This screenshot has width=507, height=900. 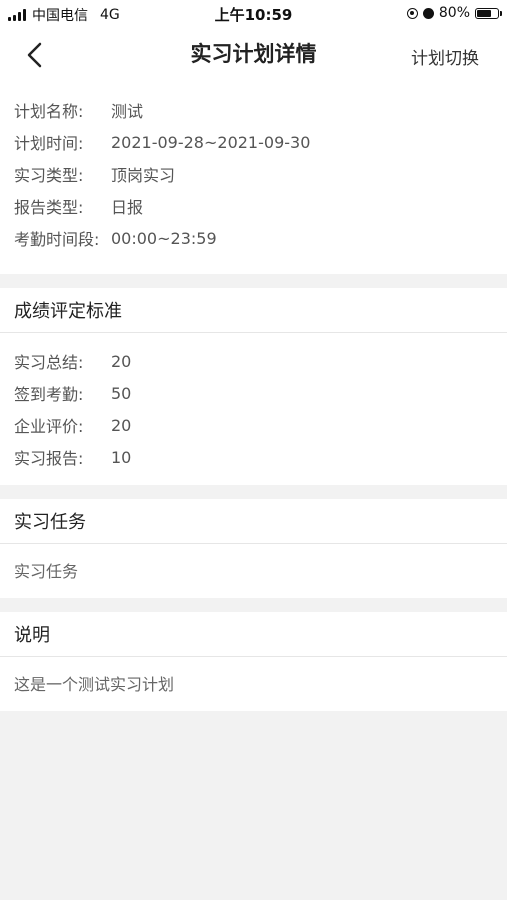 I want to click on plan-info-row: 报告类型: 日报, so click(x=253, y=206).